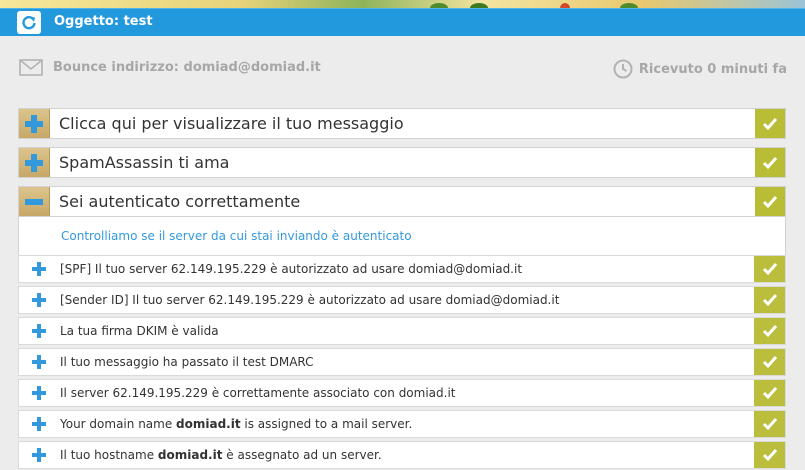 Image resolution: width=805 pixels, height=470 pixels. I want to click on section-title: SpamAssassin ti ama, so click(144, 162).